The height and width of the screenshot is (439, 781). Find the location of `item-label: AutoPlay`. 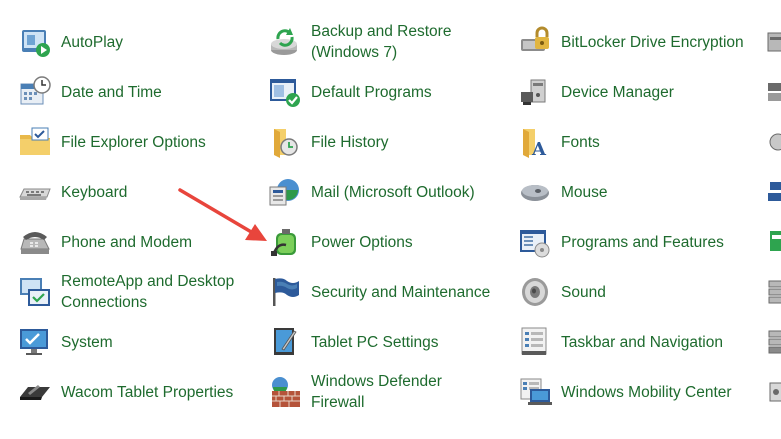

item-label: AutoPlay is located at coordinates (92, 42).